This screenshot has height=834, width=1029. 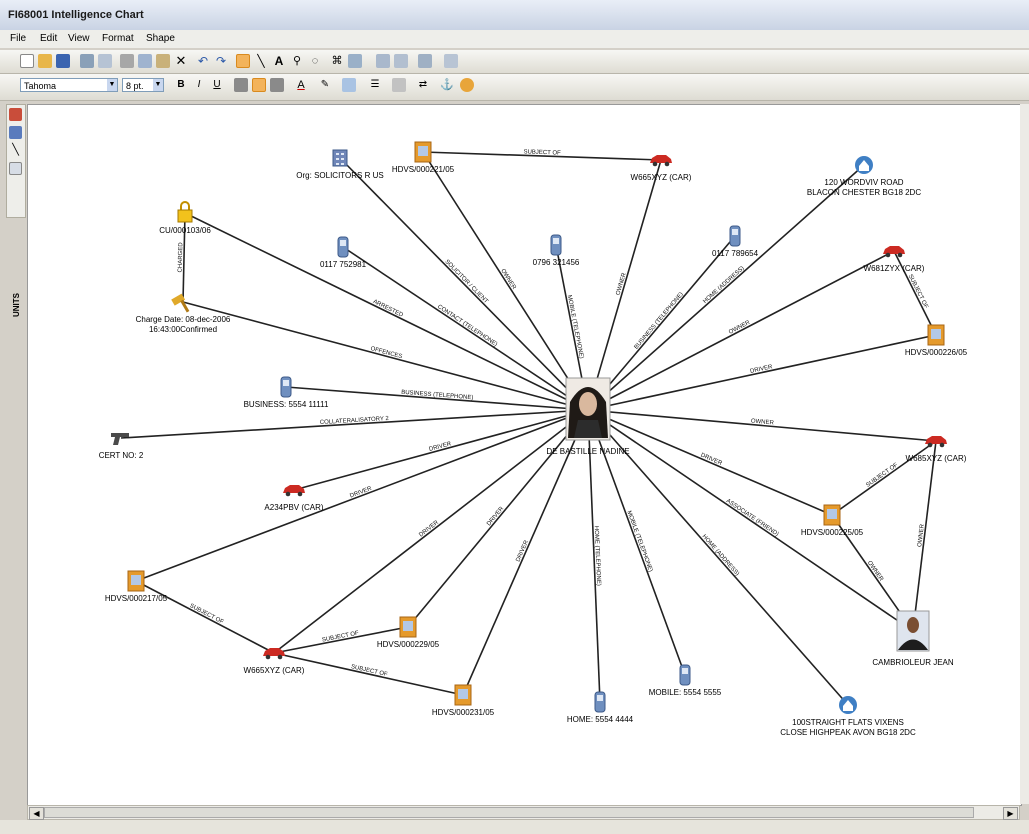 I want to click on align-icon, so click(x=425, y=61).